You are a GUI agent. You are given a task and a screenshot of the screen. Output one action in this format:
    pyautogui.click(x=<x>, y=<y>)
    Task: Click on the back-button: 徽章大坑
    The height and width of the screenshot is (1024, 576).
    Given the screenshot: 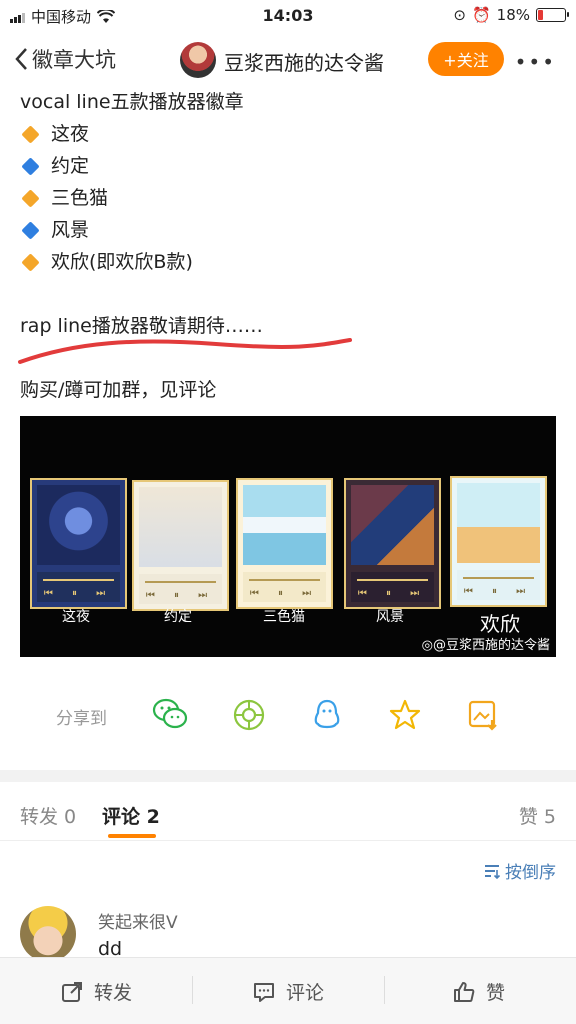 What is the action you would take?
    pyautogui.click(x=65, y=59)
    